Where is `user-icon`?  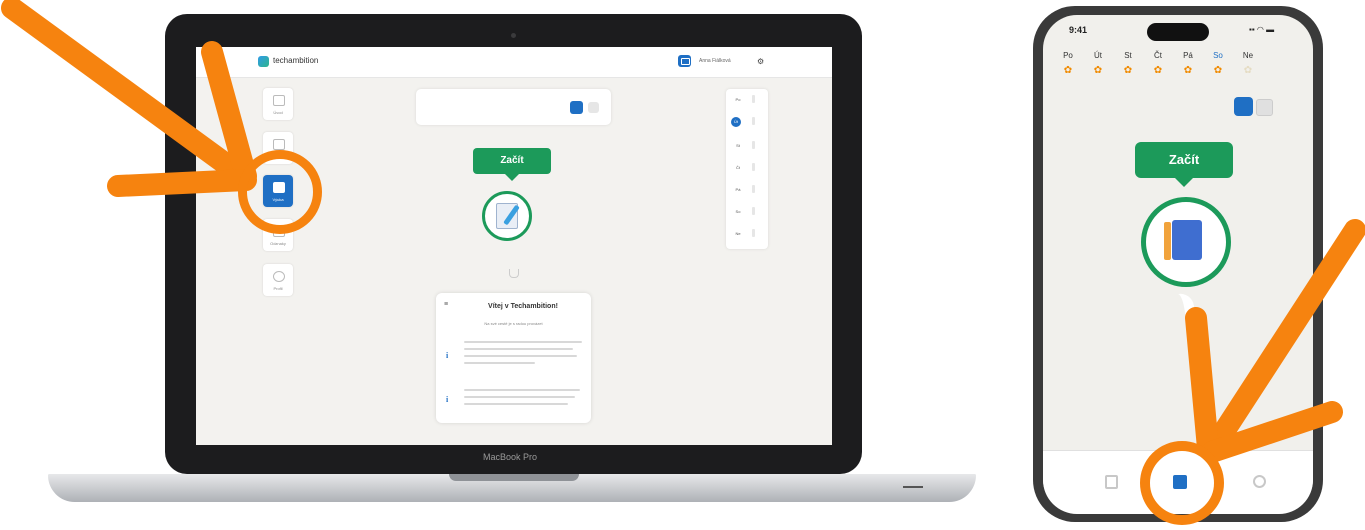 user-icon is located at coordinates (279, 276).